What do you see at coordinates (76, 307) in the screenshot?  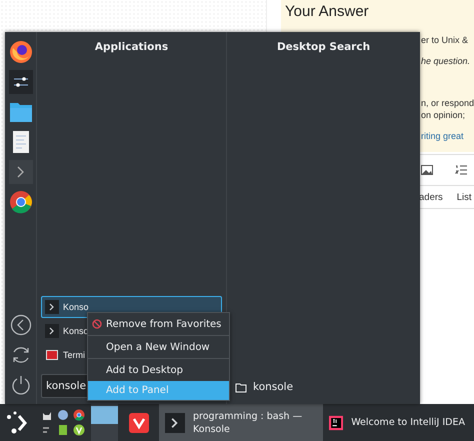 I see `result-label: Konso` at bounding box center [76, 307].